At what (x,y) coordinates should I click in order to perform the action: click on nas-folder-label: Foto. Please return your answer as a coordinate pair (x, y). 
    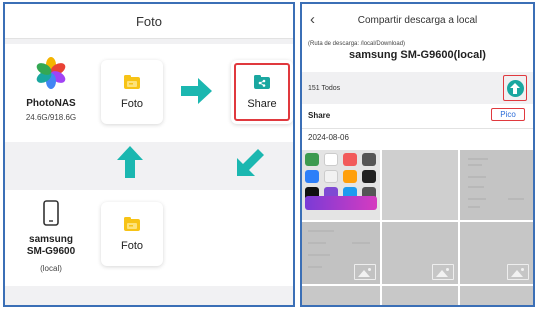
    Looking at the image, I should click on (131, 104).